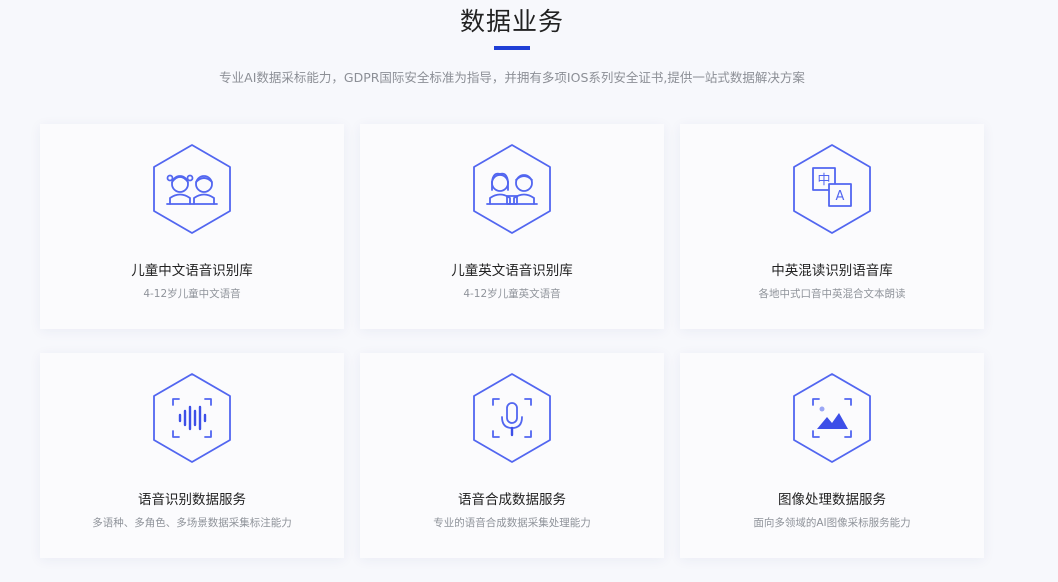 The height and width of the screenshot is (582, 1058). Describe the element at coordinates (192, 523) in the screenshot. I see `service-desc: 多语种、多角色、多场景数据采集标注能力` at that location.